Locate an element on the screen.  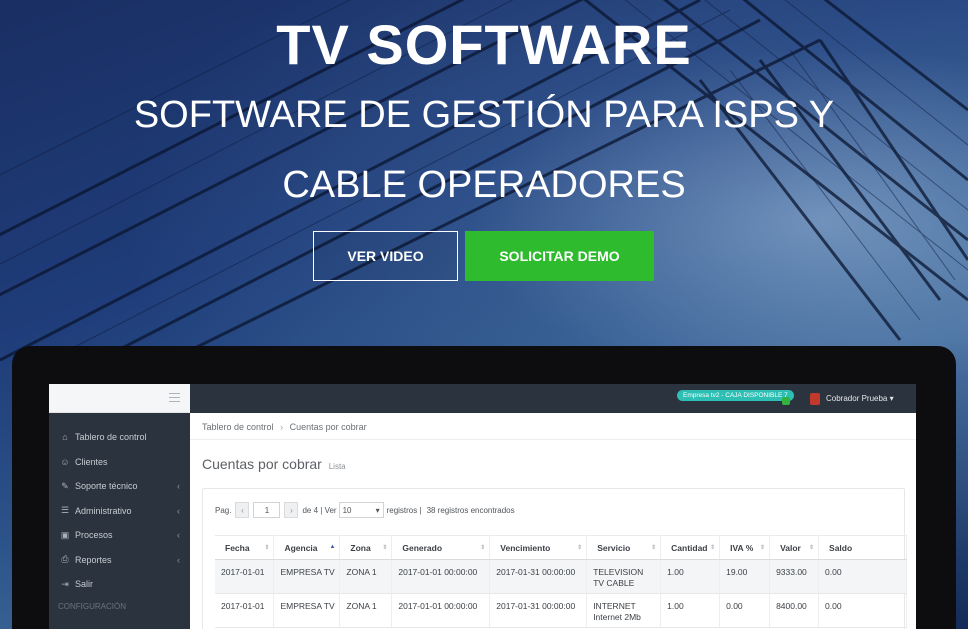
pager-prefix: Pag. is located at coordinates (223, 510).